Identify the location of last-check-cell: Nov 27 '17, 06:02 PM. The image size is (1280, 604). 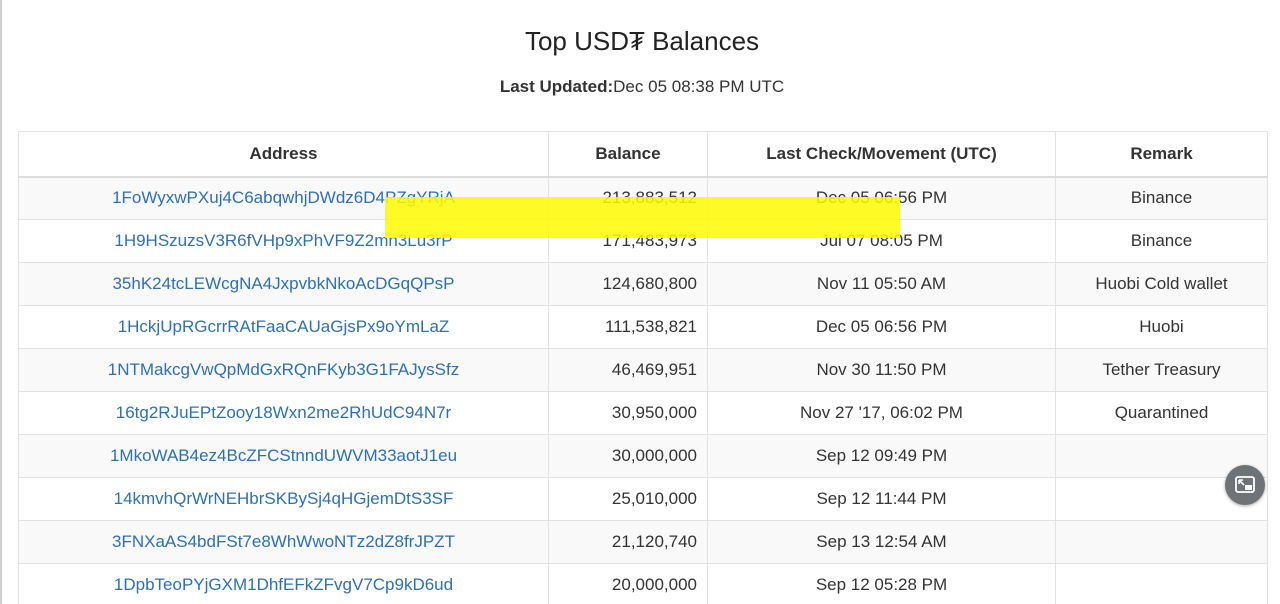
(881, 413).